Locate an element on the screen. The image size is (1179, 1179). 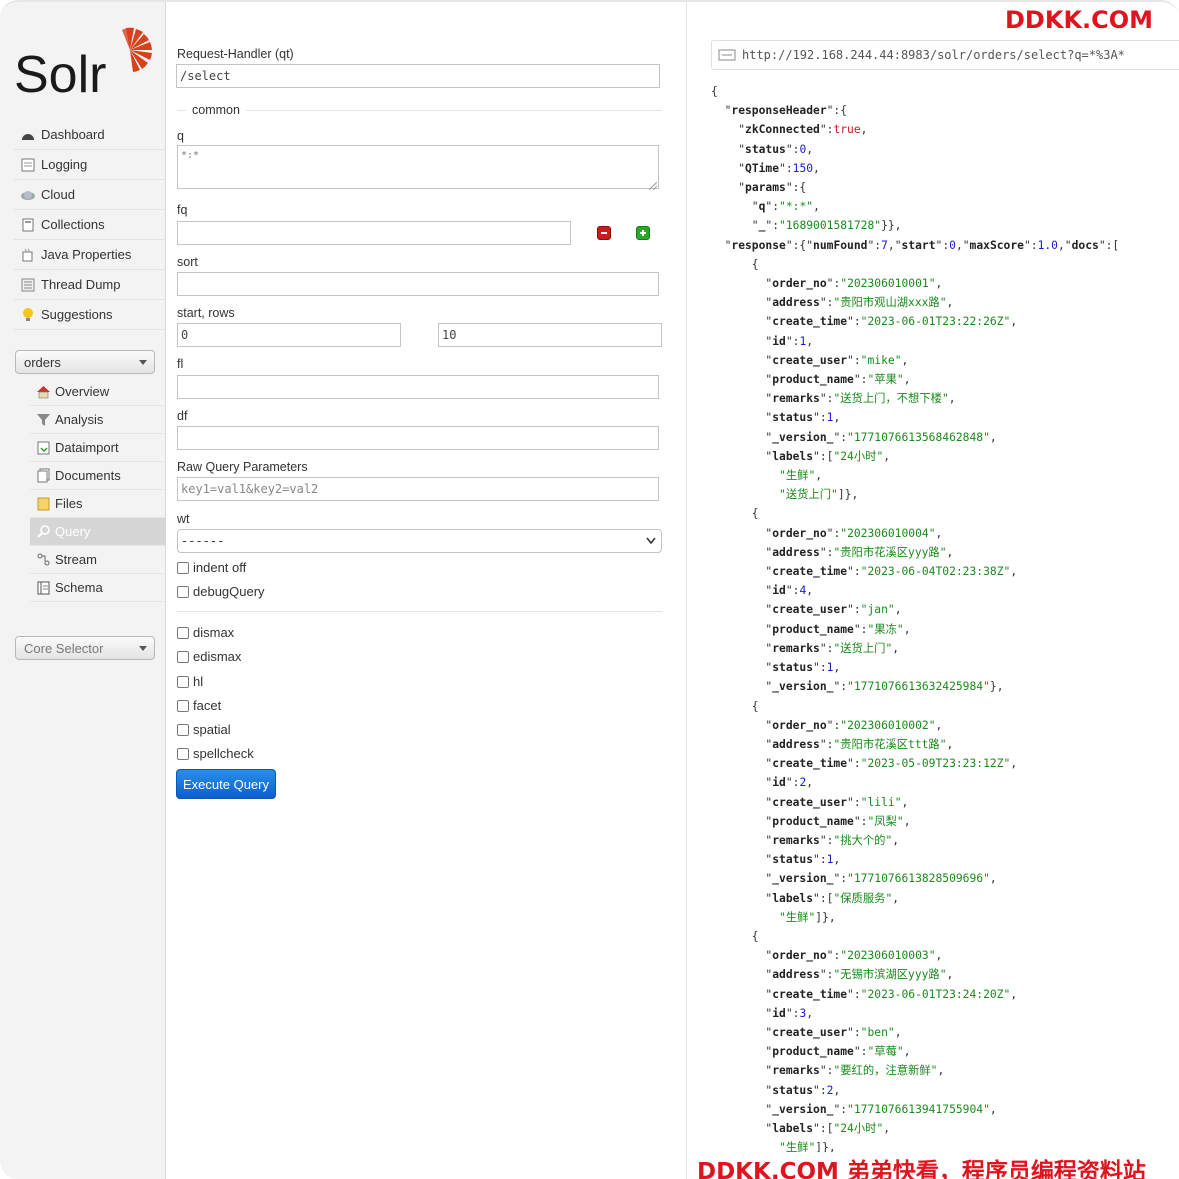
collection-selector: orders is located at coordinates (85, 362).